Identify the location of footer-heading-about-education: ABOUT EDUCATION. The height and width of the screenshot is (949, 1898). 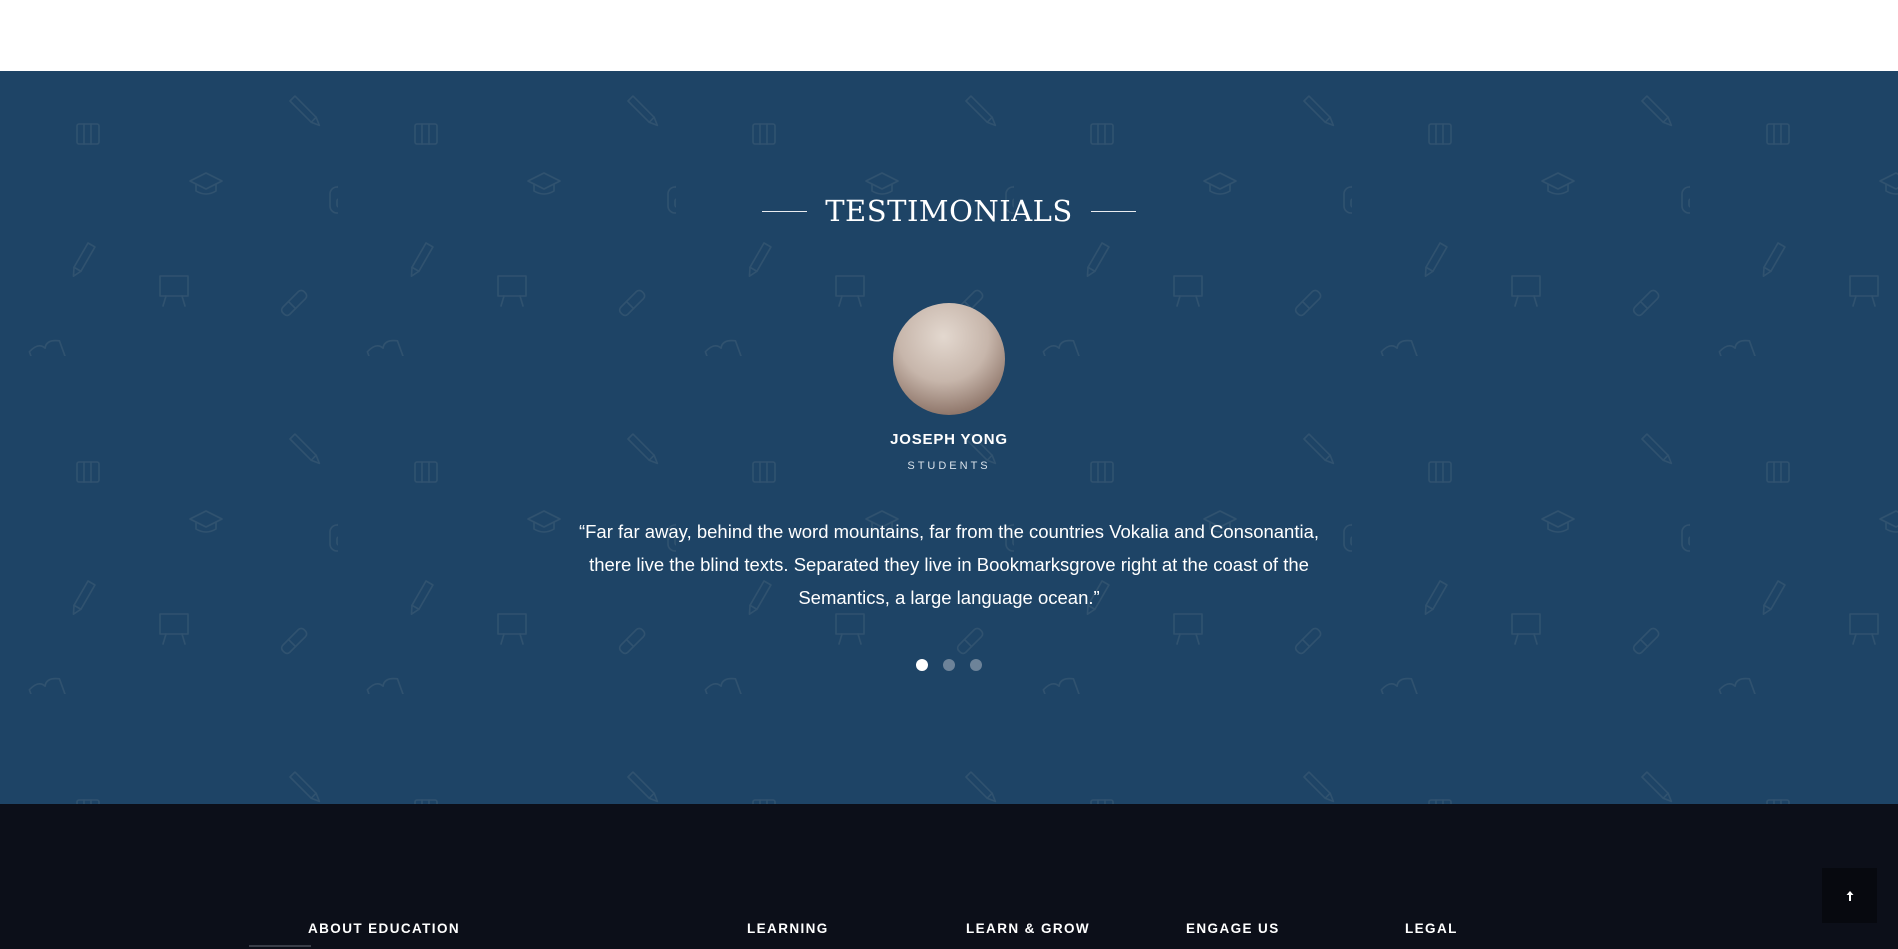
(384, 928).